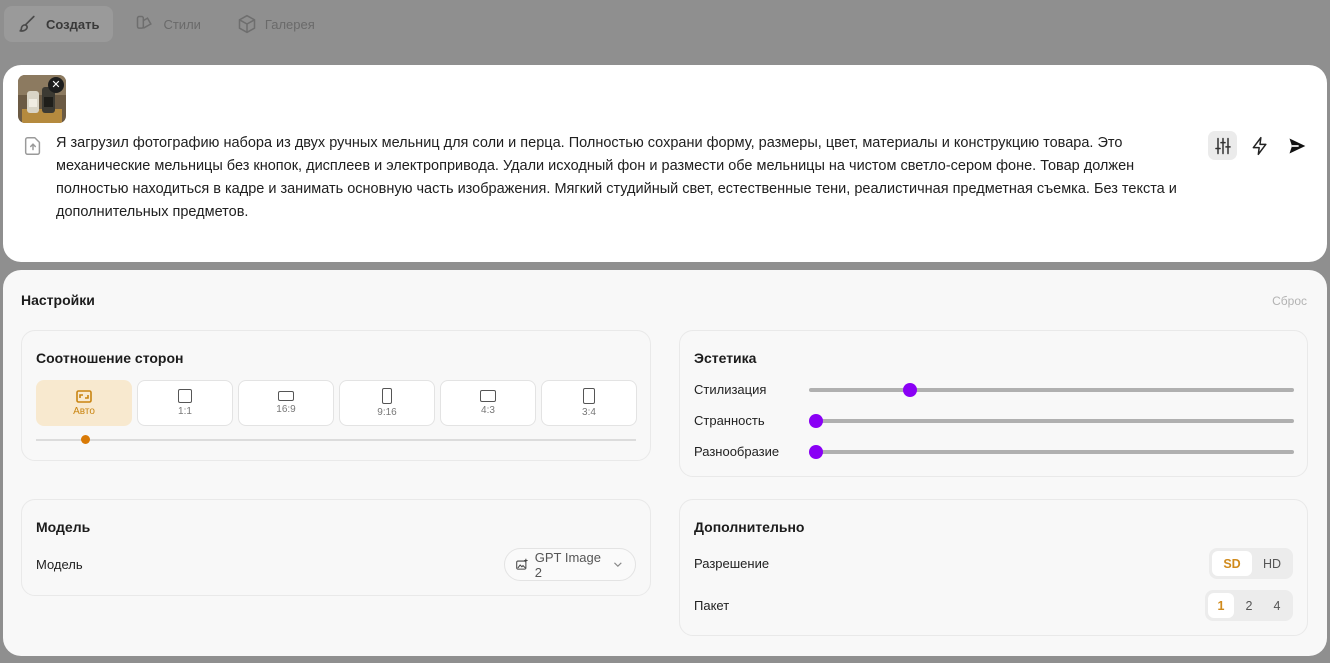 This screenshot has width=1330, height=663. I want to click on sliders-icon, so click(1222, 145).